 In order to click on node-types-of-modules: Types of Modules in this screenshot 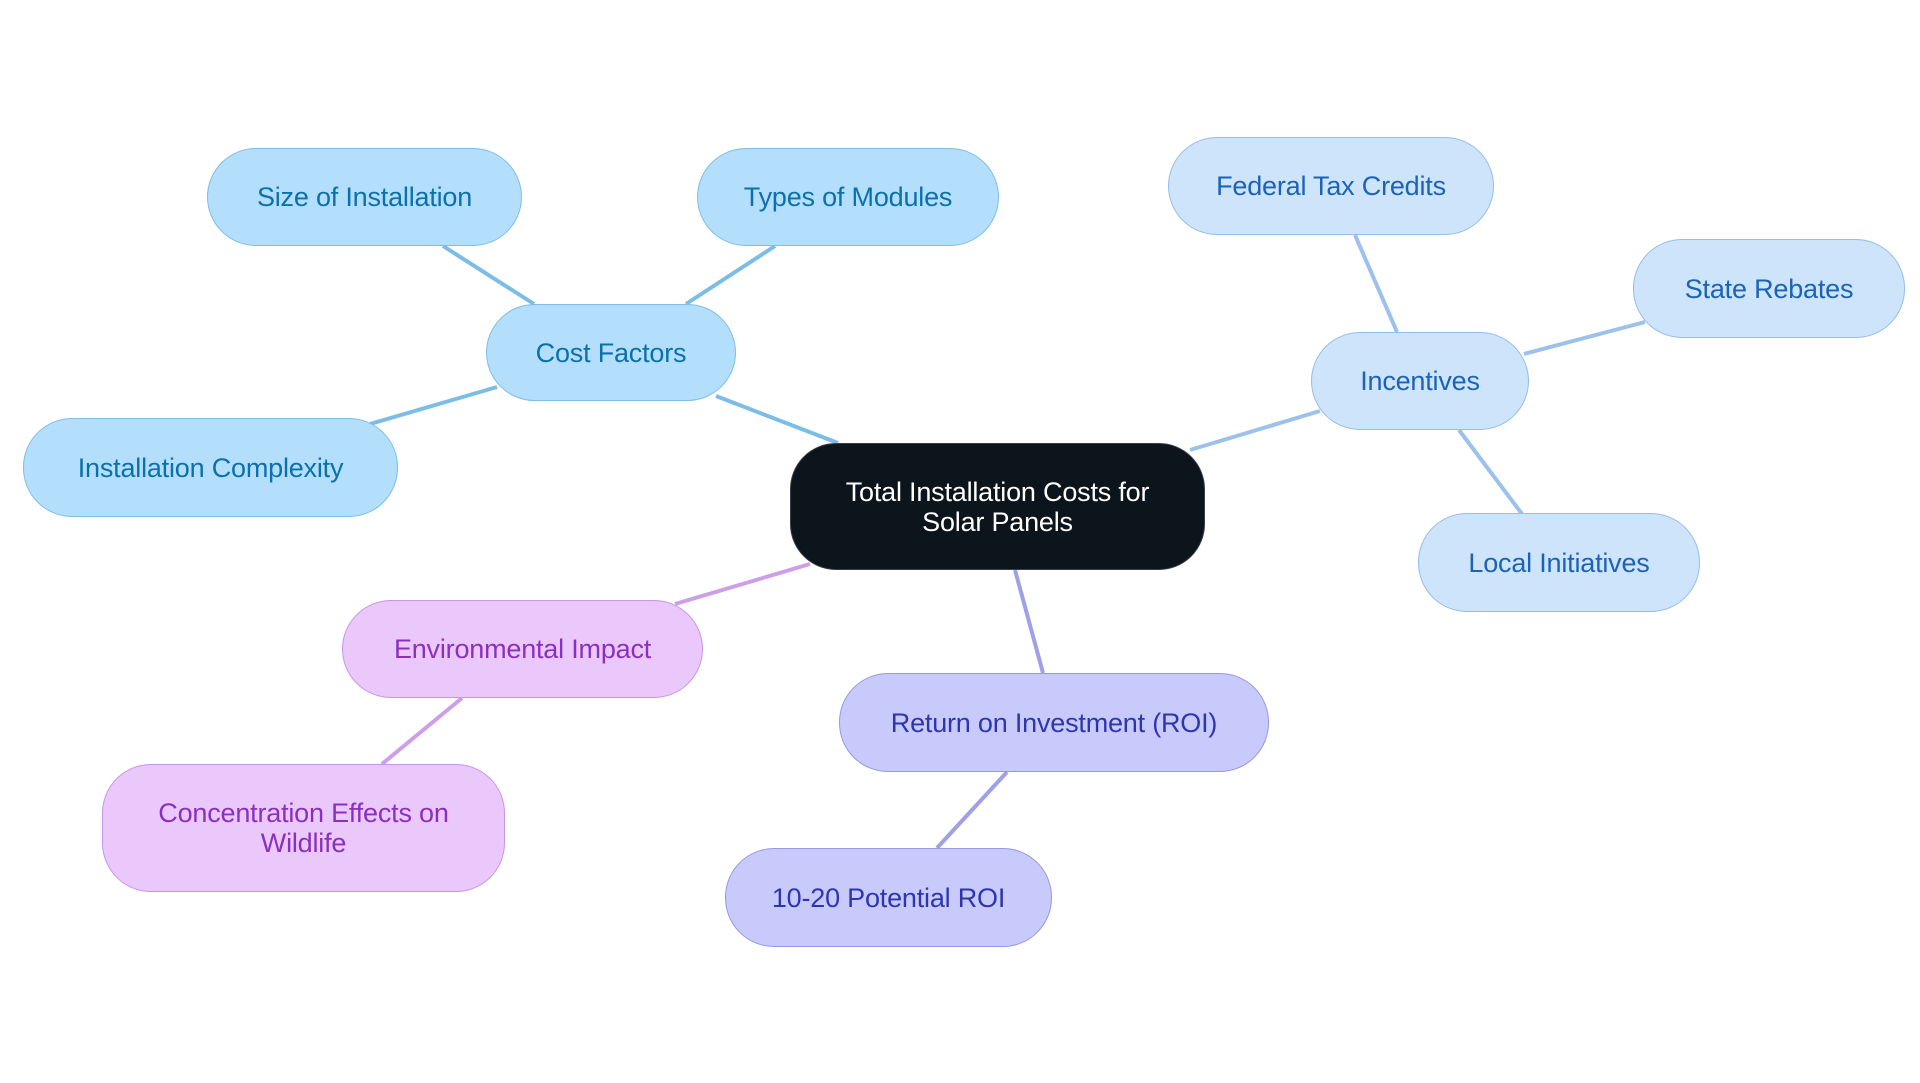, I will do `click(848, 197)`.